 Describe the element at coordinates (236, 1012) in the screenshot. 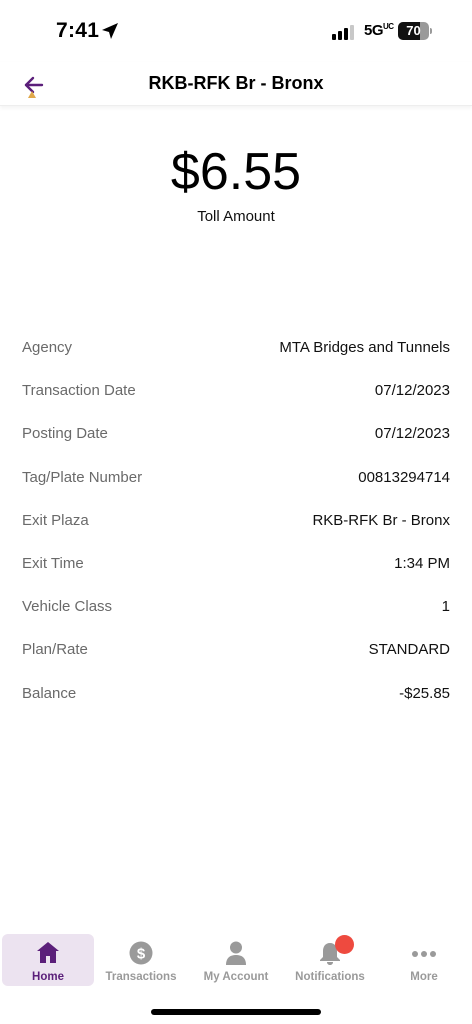

I see `home-indicator` at that location.